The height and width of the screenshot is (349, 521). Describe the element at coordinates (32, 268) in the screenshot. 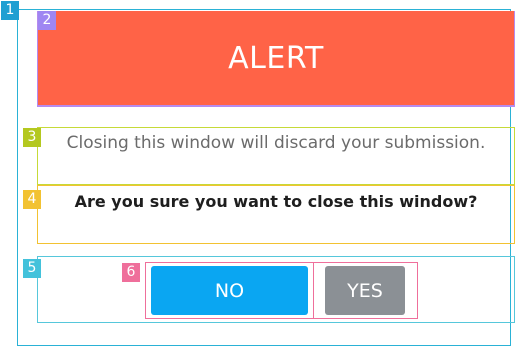

I see `annotation-tag-5: 5` at that location.